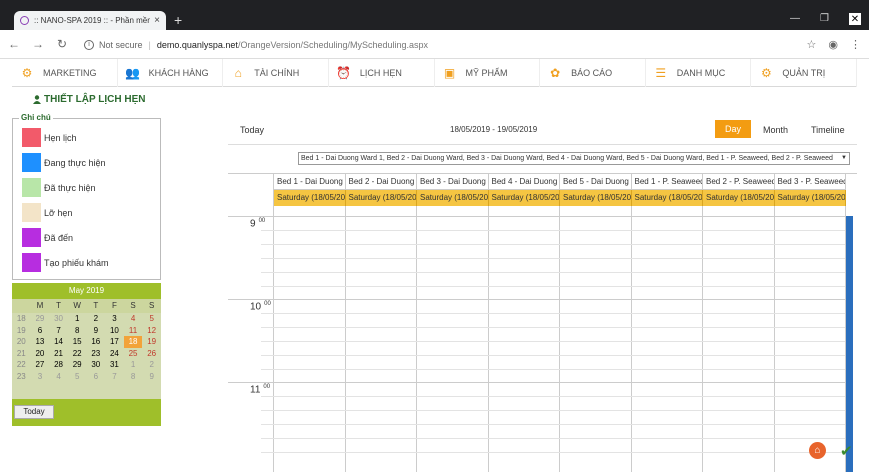 The width and height of the screenshot is (869, 472). Describe the element at coordinates (739, 182) in the screenshot. I see `resource-header: Bed 2 - P. Seaweed` at that location.